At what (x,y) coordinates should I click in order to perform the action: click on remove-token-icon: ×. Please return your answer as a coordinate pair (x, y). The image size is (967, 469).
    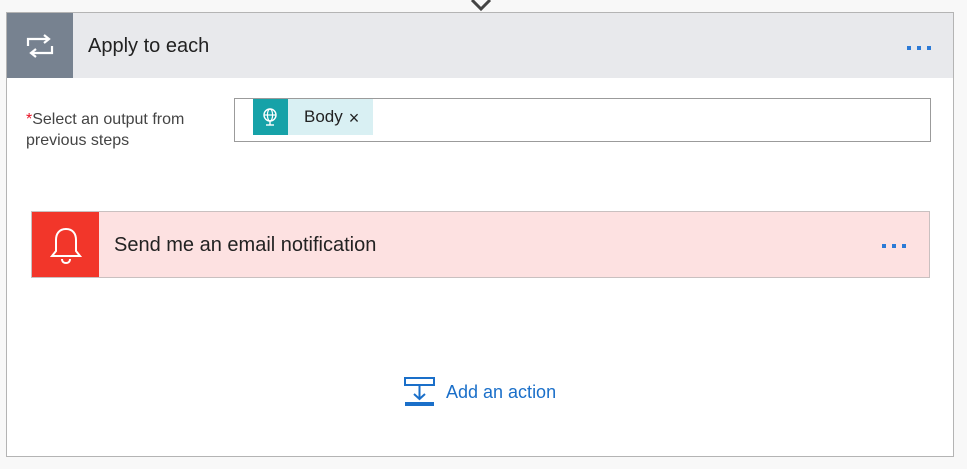
    Looking at the image, I should click on (361, 117).